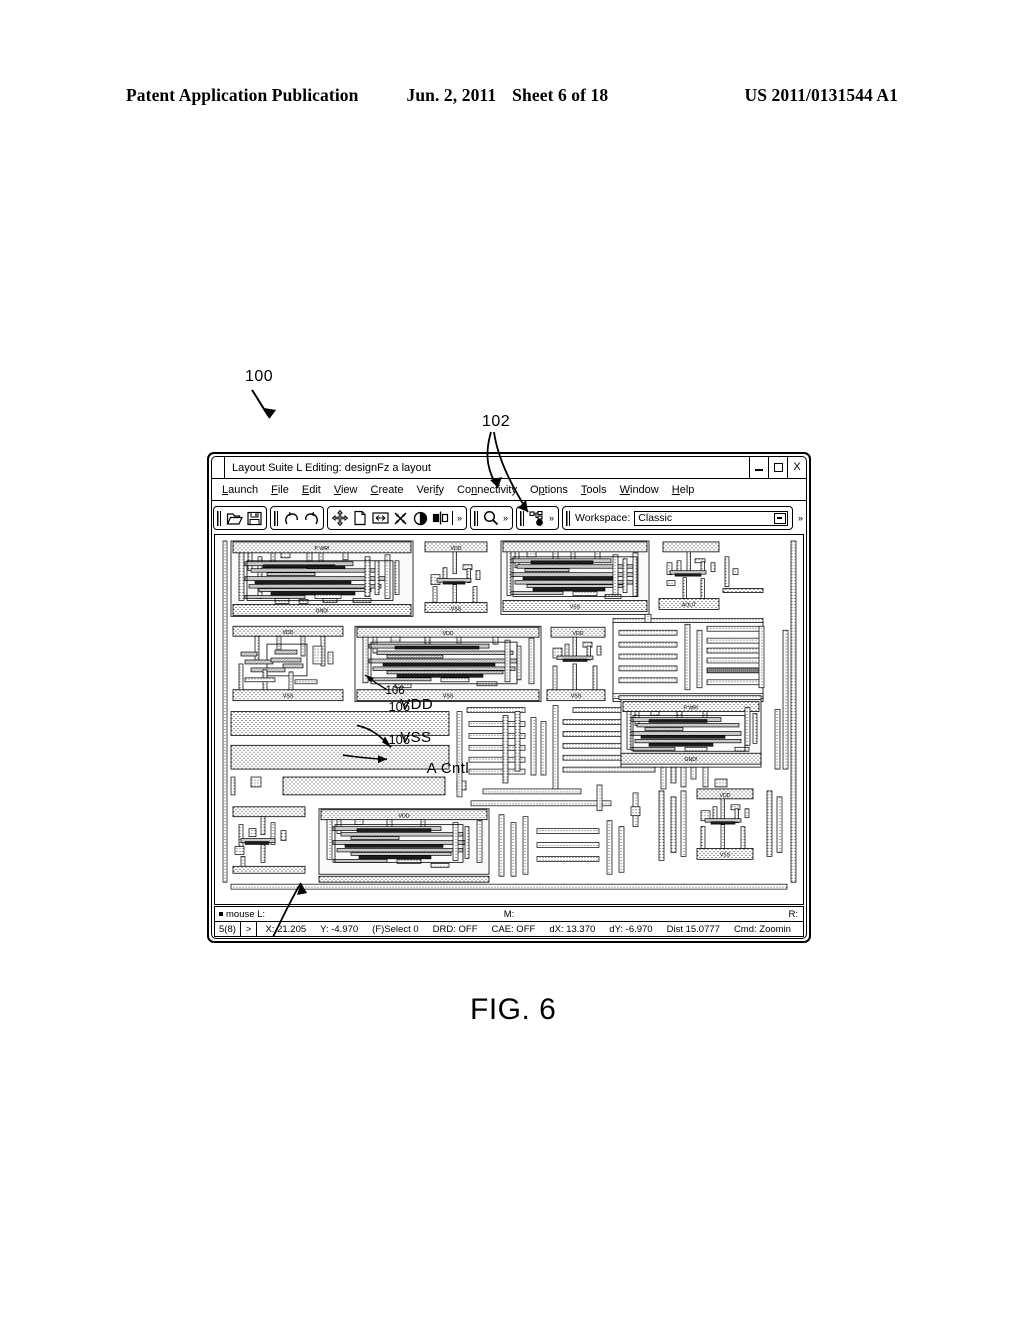 The width and height of the screenshot is (1024, 1320). Describe the element at coordinates (549, 490) in the screenshot. I see `menu-item-options: Options` at that location.